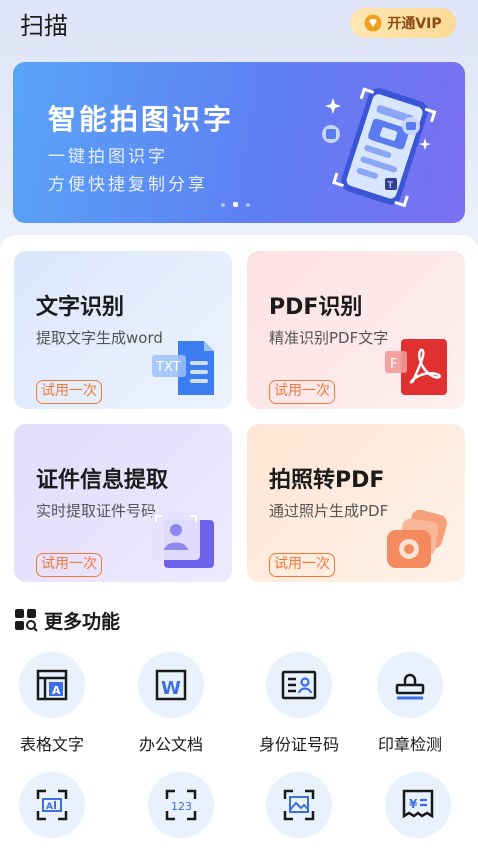 The height and width of the screenshot is (850, 478). I want to click on banner-title: 智能拍图识字, so click(141, 119).